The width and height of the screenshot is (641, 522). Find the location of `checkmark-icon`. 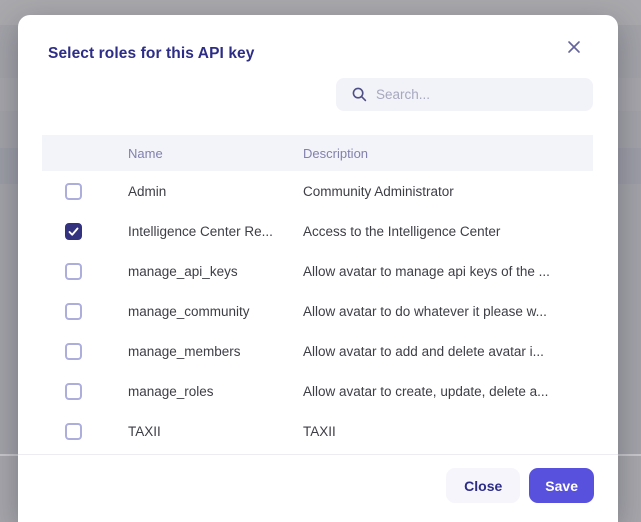

checkmark-icon is located at coordinates (73, 231).